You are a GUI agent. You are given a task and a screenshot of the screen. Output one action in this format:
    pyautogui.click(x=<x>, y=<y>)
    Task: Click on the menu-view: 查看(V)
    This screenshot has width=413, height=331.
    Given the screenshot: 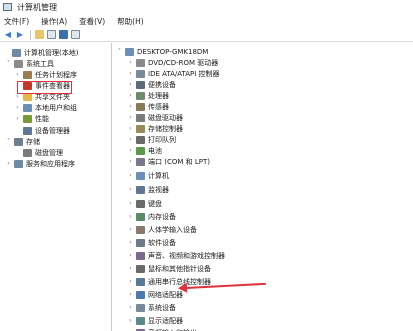 What is the action you would take?
    pyautogui.click(x=92, y=21)
    